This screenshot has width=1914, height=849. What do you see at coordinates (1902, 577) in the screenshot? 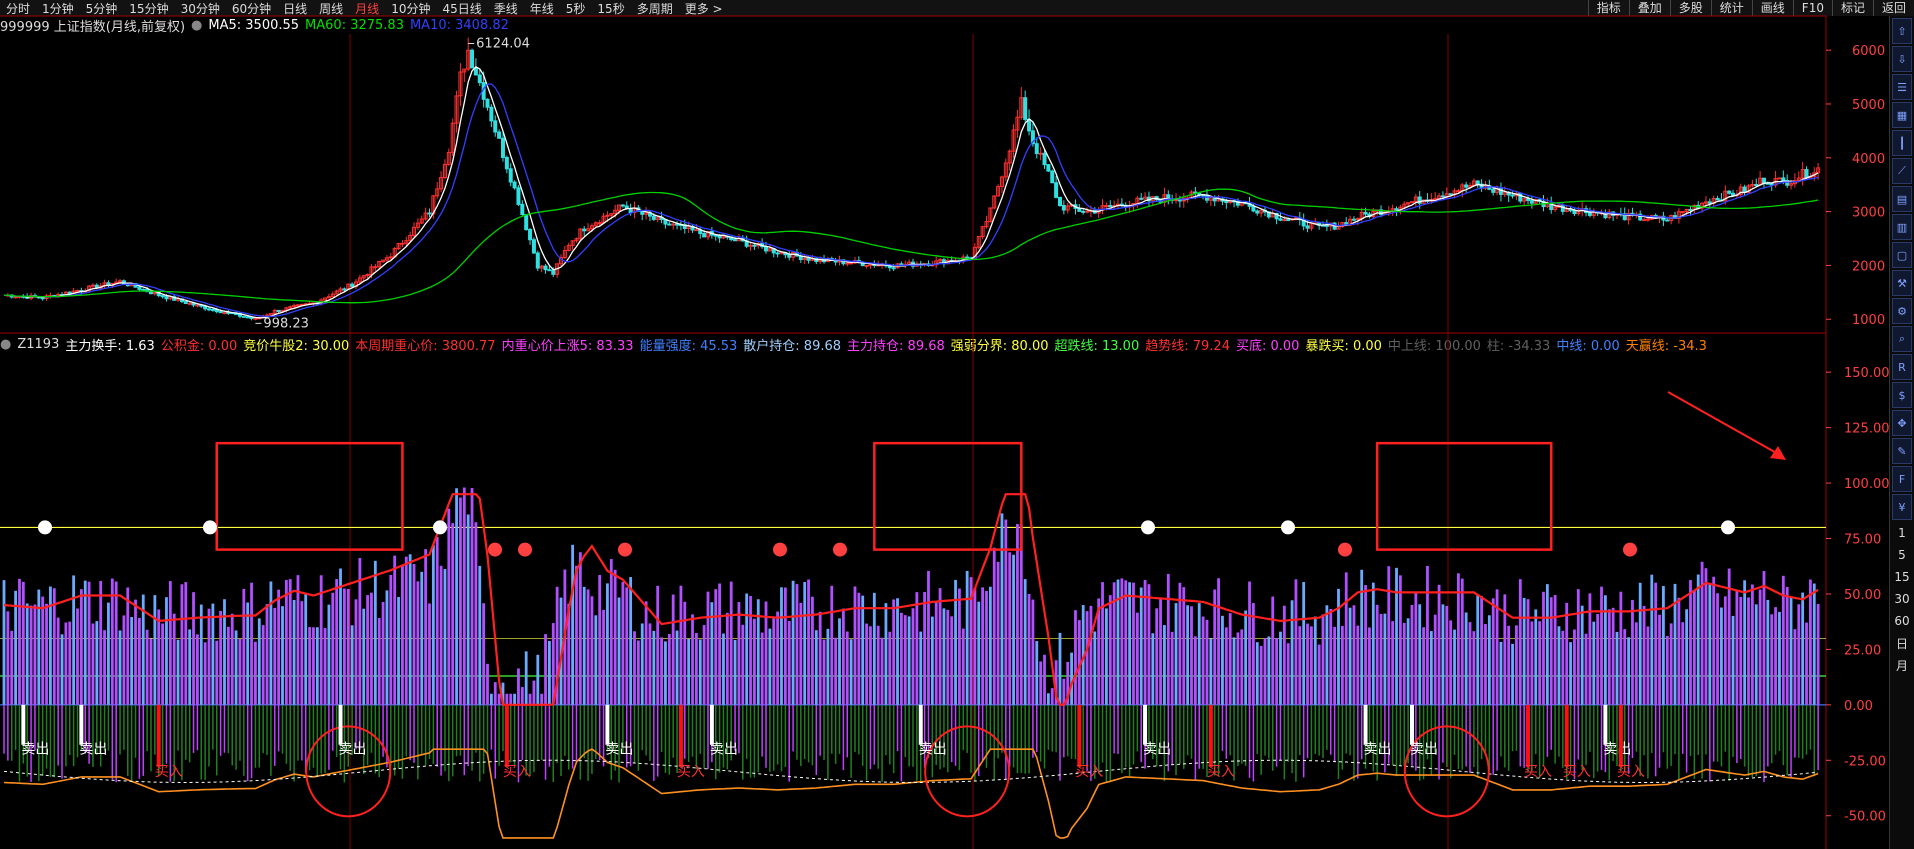
I see `period-shortcut: 15` at bounding box center [1902, 577].